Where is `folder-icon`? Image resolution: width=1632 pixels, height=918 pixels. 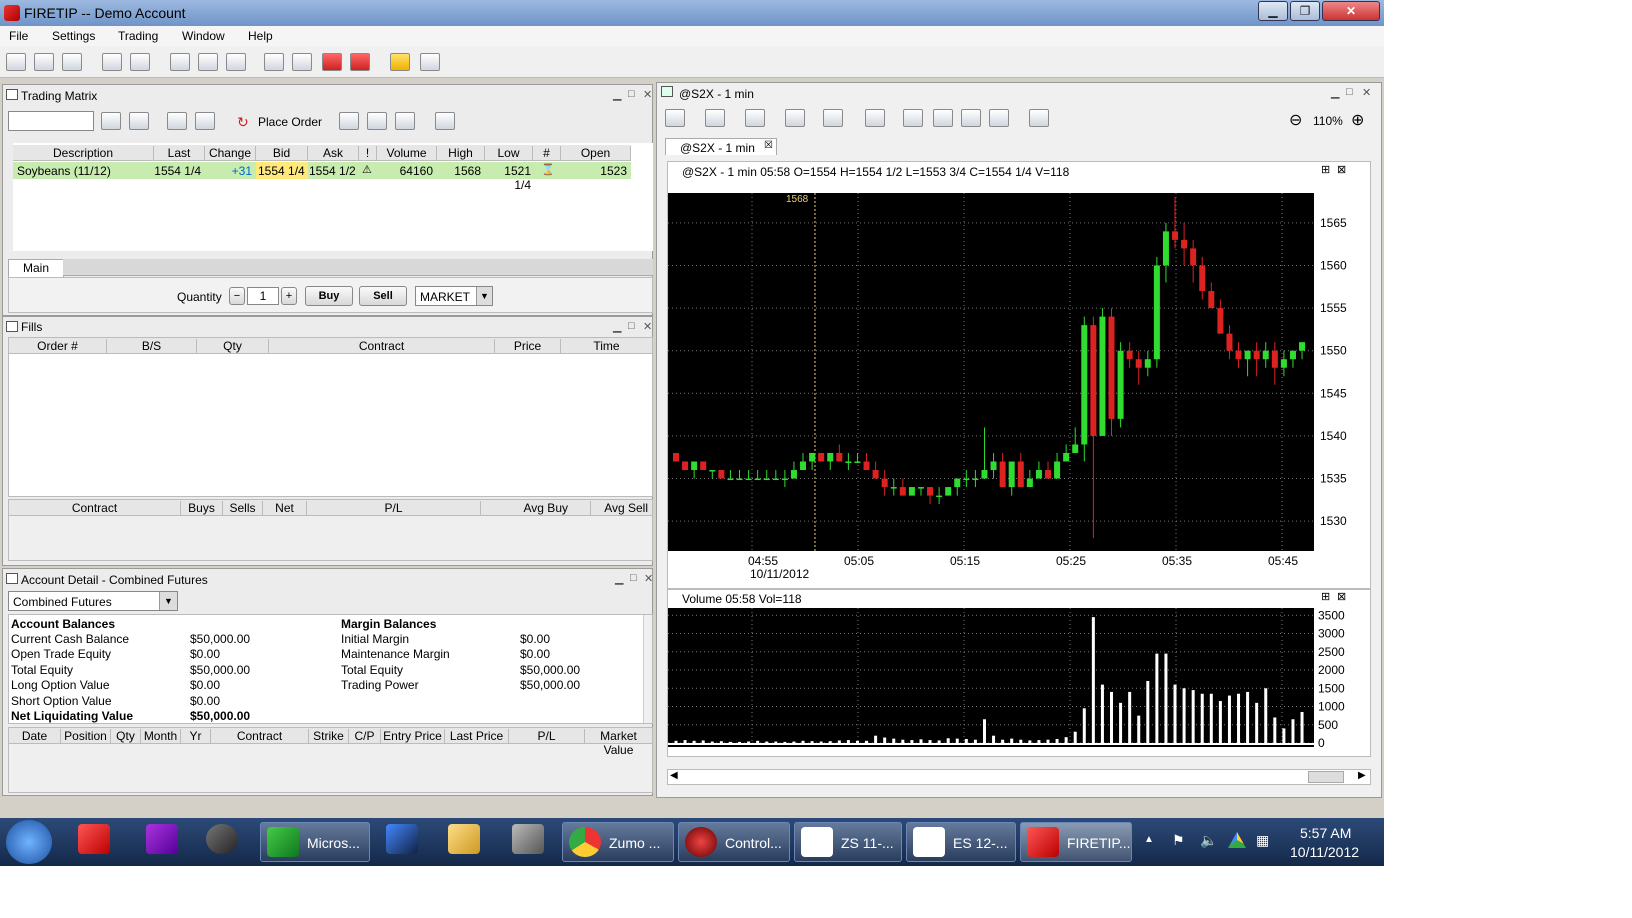 folder-icon is located at coordinates (464, 839).